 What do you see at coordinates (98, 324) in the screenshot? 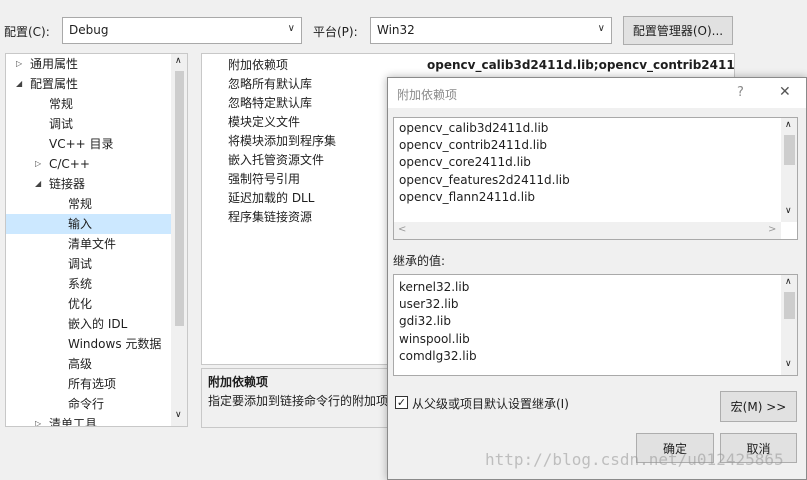
I see `tree-item-label: 嵌入的 IDL` at bounding box center [98, 324].